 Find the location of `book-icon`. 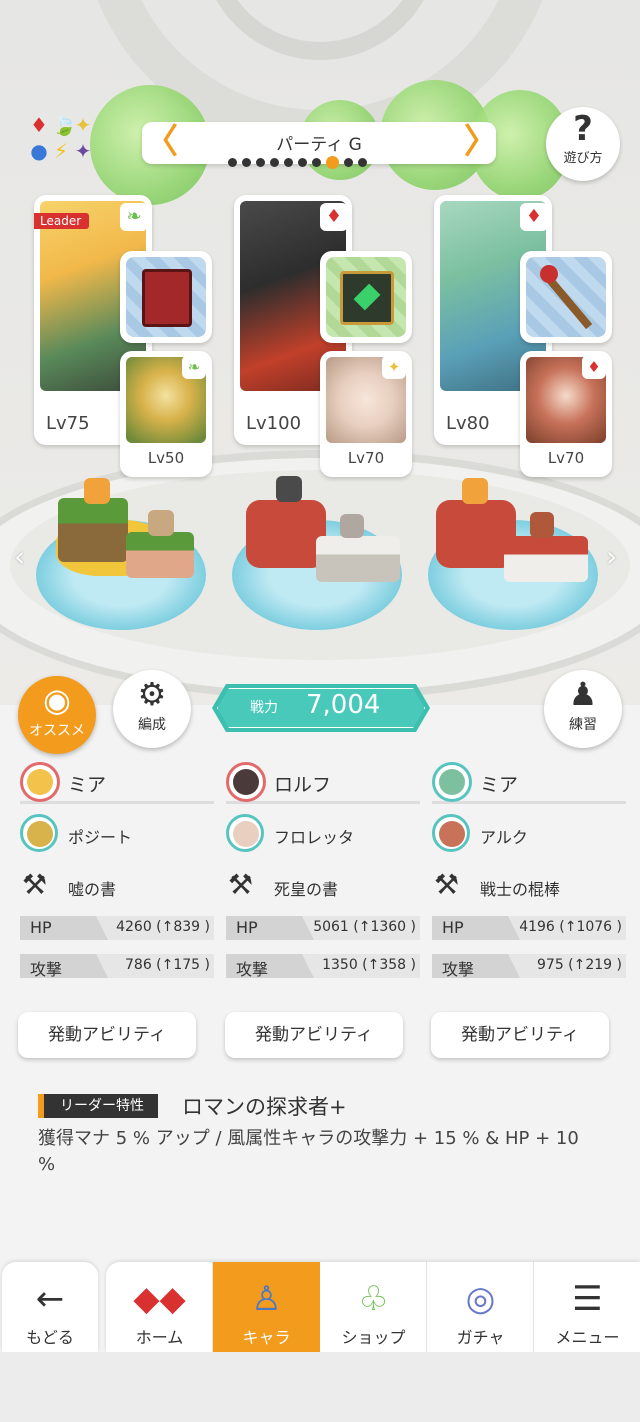

book-icon is located at coordinates (367, 298).